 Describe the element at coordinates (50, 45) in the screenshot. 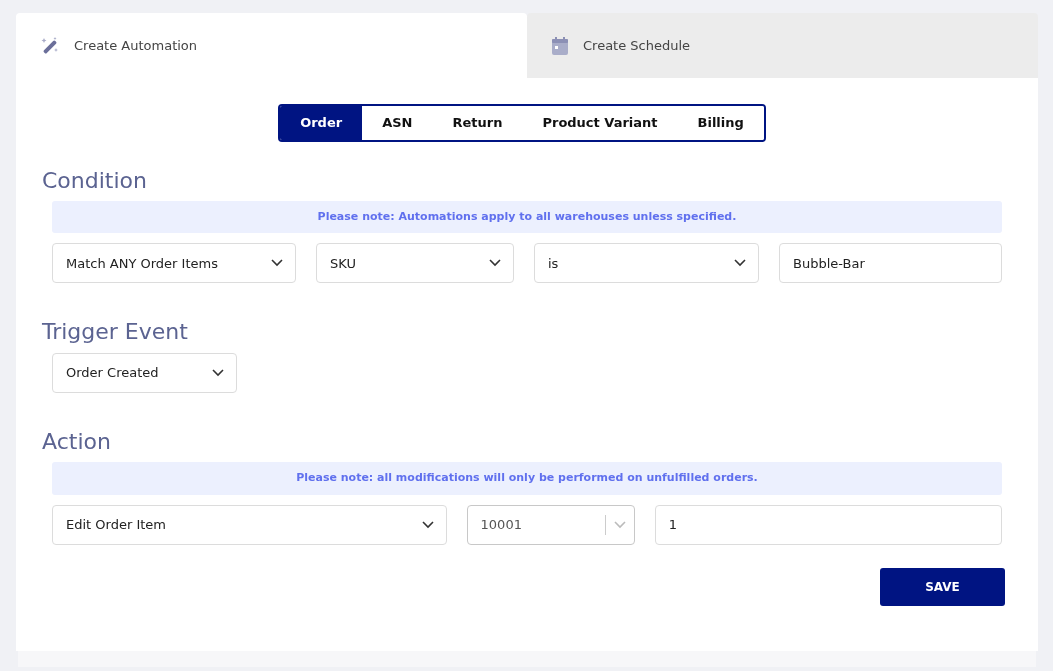

I see `magic-wand-icon` at that location.